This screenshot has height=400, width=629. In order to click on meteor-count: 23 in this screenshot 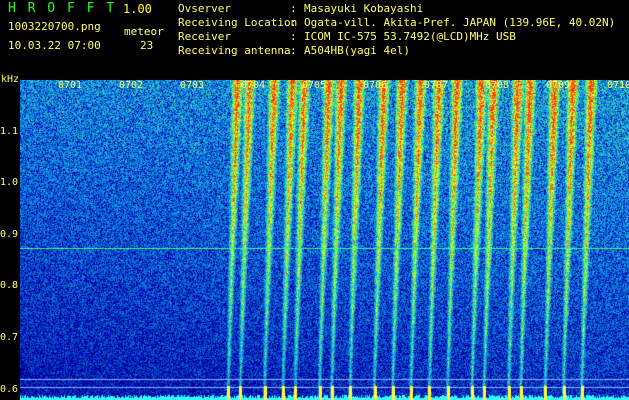, I will do `click(147, 45)`.